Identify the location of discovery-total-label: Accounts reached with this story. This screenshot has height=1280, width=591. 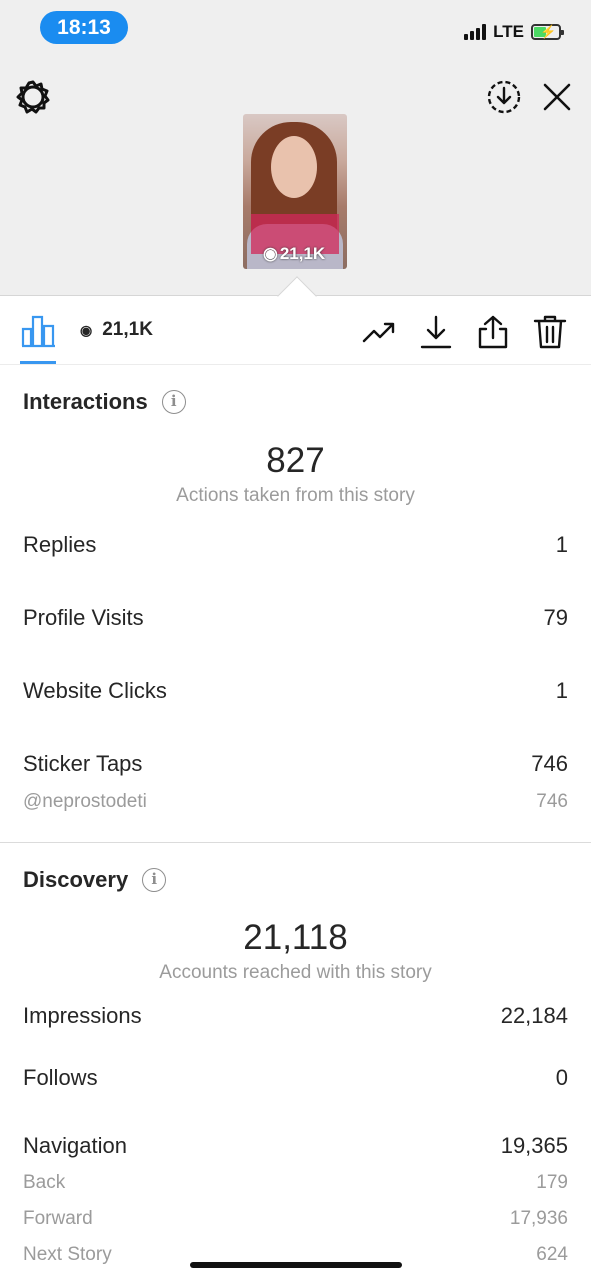
(295, 972).